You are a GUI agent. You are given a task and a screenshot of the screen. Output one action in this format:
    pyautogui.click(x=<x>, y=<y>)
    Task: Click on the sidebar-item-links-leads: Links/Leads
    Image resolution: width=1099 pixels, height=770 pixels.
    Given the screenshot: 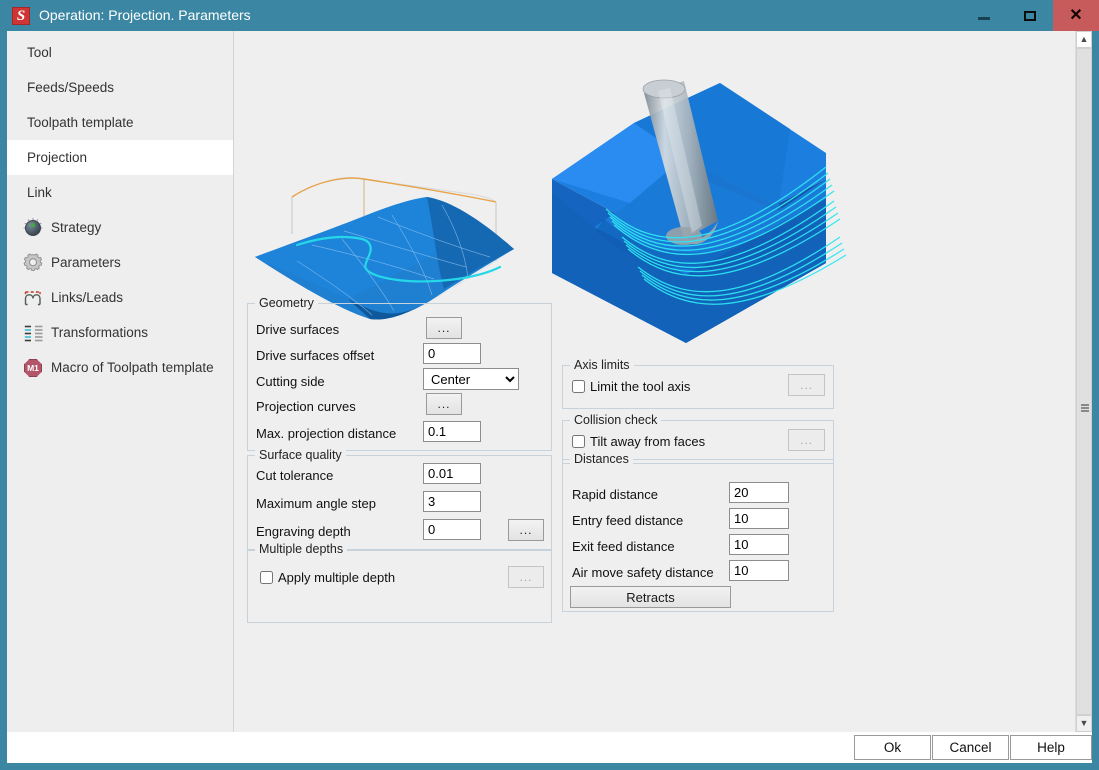 What is the action you would take?
    pyautogui.click(x=120, y=297)
    